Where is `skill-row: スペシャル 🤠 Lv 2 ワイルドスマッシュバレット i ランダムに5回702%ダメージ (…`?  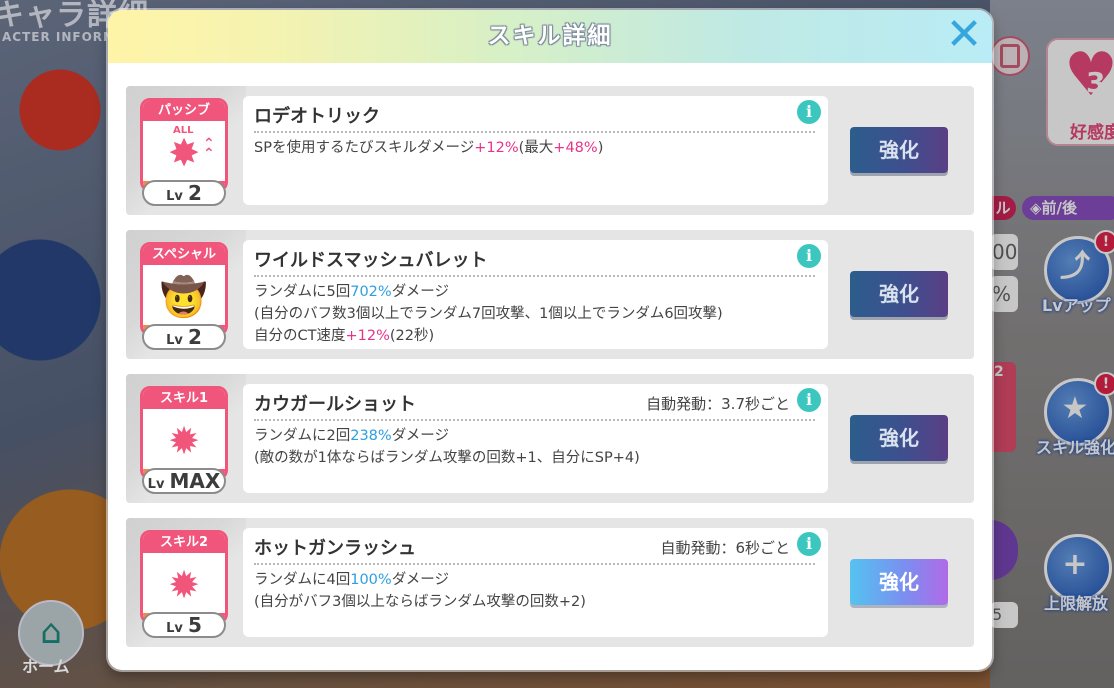
skill-row: スペシャル 🤠 Lv 2 ワイルドスマッシュバレット i ランダムに5回702%ダメージ (… is located at coordinates (550, 294).